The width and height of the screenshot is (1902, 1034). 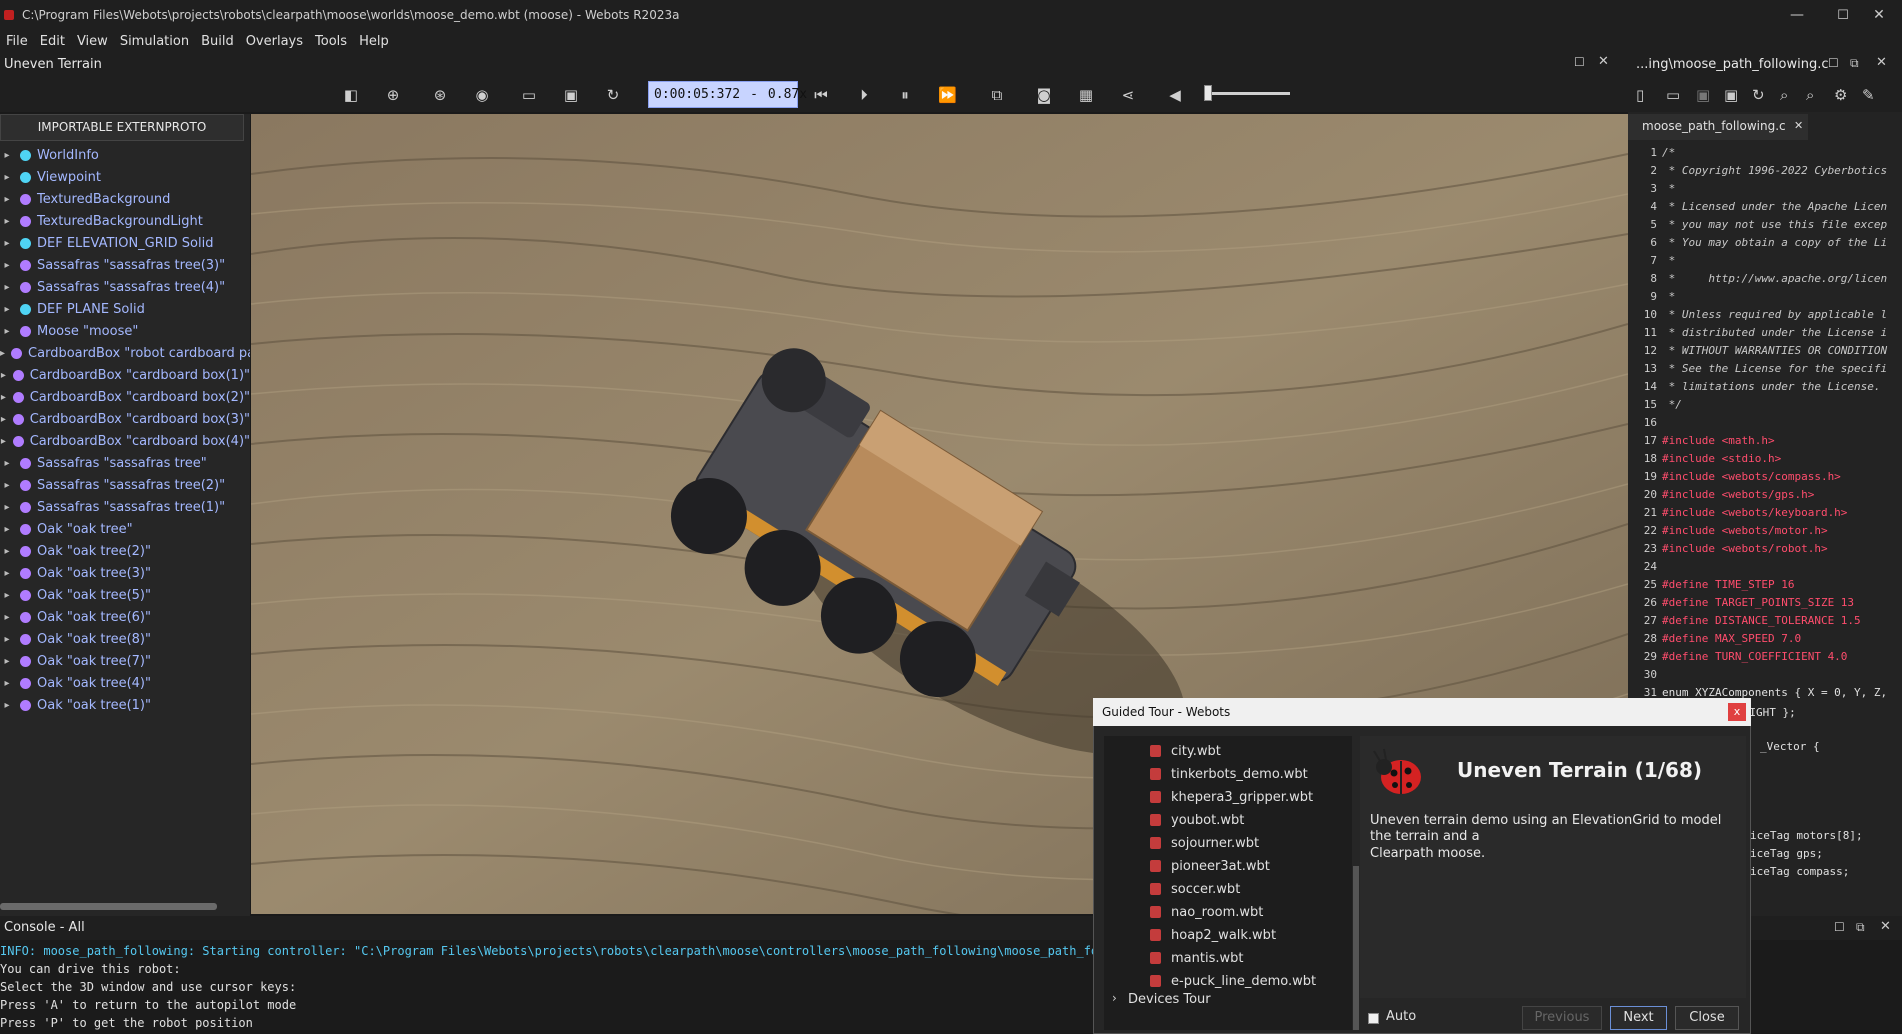 What do you see at coordinates (331, 41) in the screenshot?
I see `menu-tools: Tools` at bounding box center [331, 41].